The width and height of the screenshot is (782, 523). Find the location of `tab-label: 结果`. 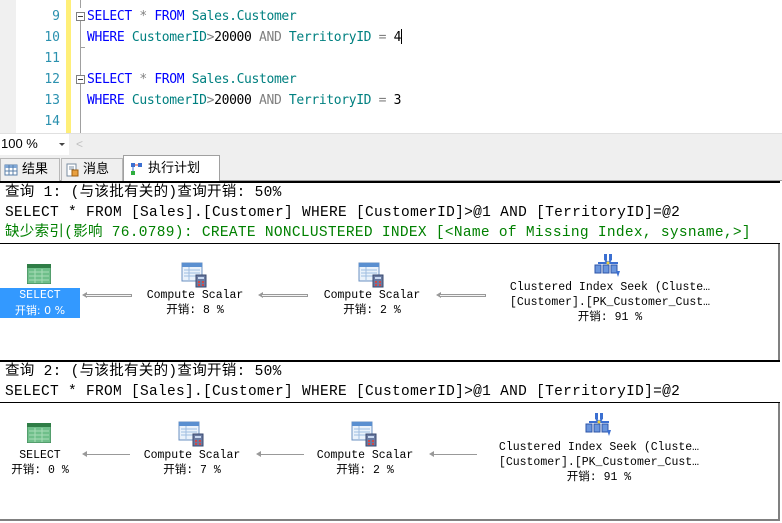

tab-label: 结果 is located at coordinates (35, 169).